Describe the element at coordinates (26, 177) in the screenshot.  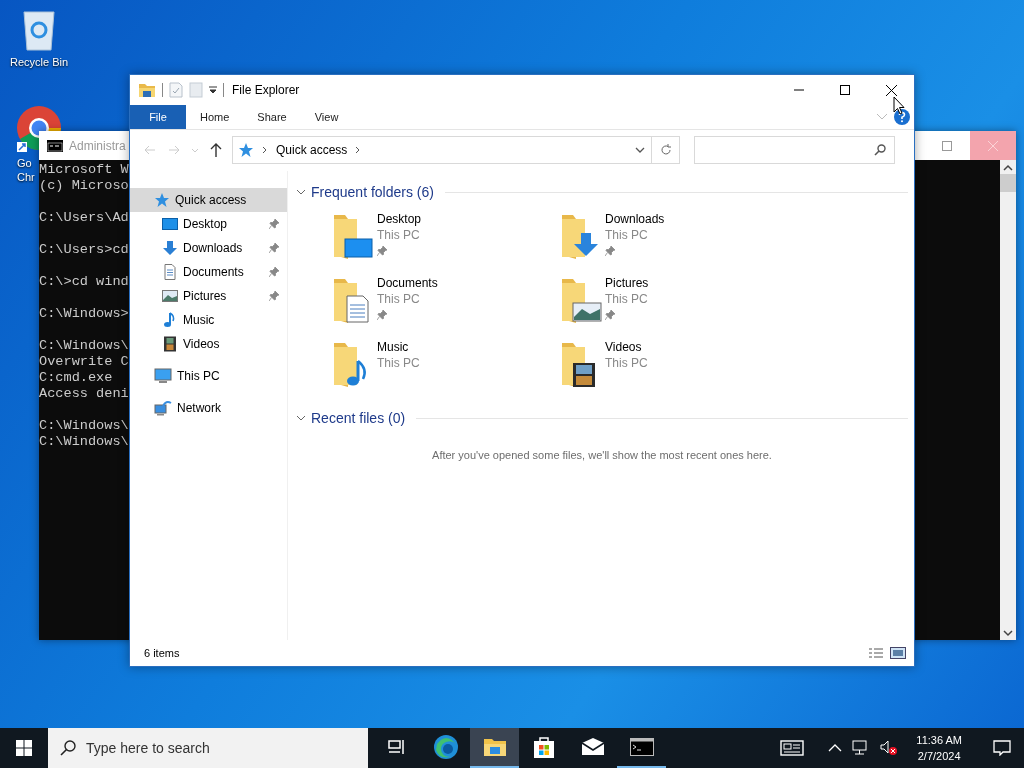
I see `desktop-icon-label: Chr` at that location.